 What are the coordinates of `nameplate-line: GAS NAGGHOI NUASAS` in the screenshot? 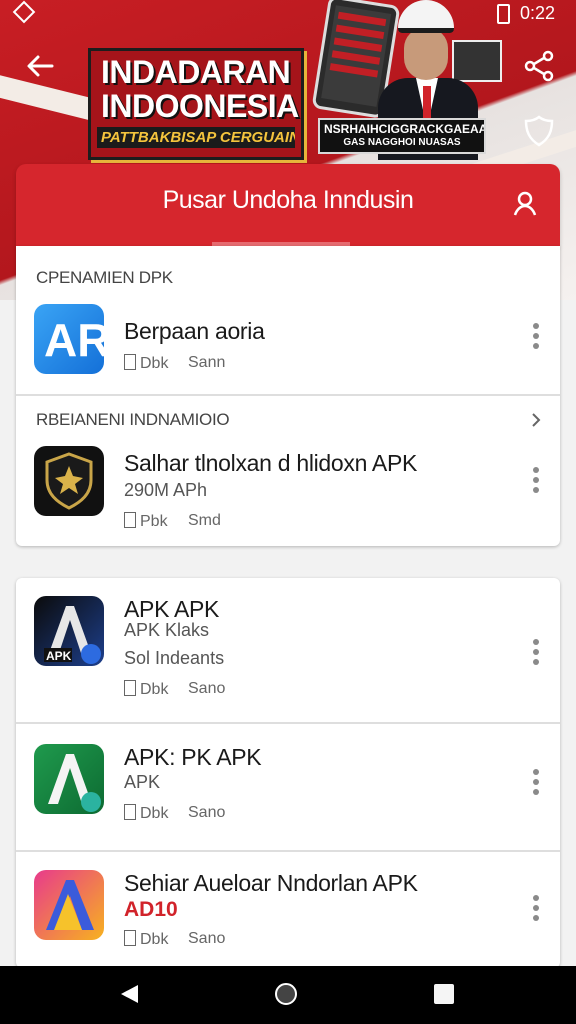 It's located at (402, 142).